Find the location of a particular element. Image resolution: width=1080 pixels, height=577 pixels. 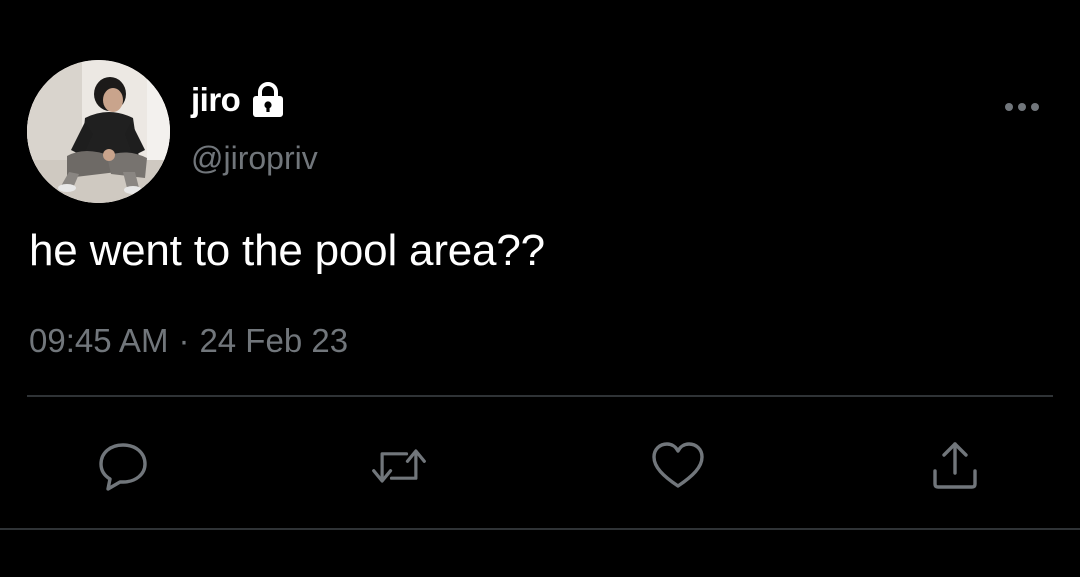

share-button is located at coordinates (955, 466).